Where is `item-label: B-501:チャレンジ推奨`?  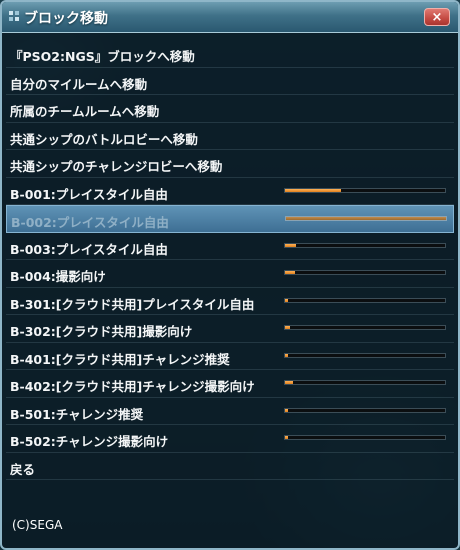 item-label: B-501:チャレンジ推奨 is located at coordinates (77, 414).